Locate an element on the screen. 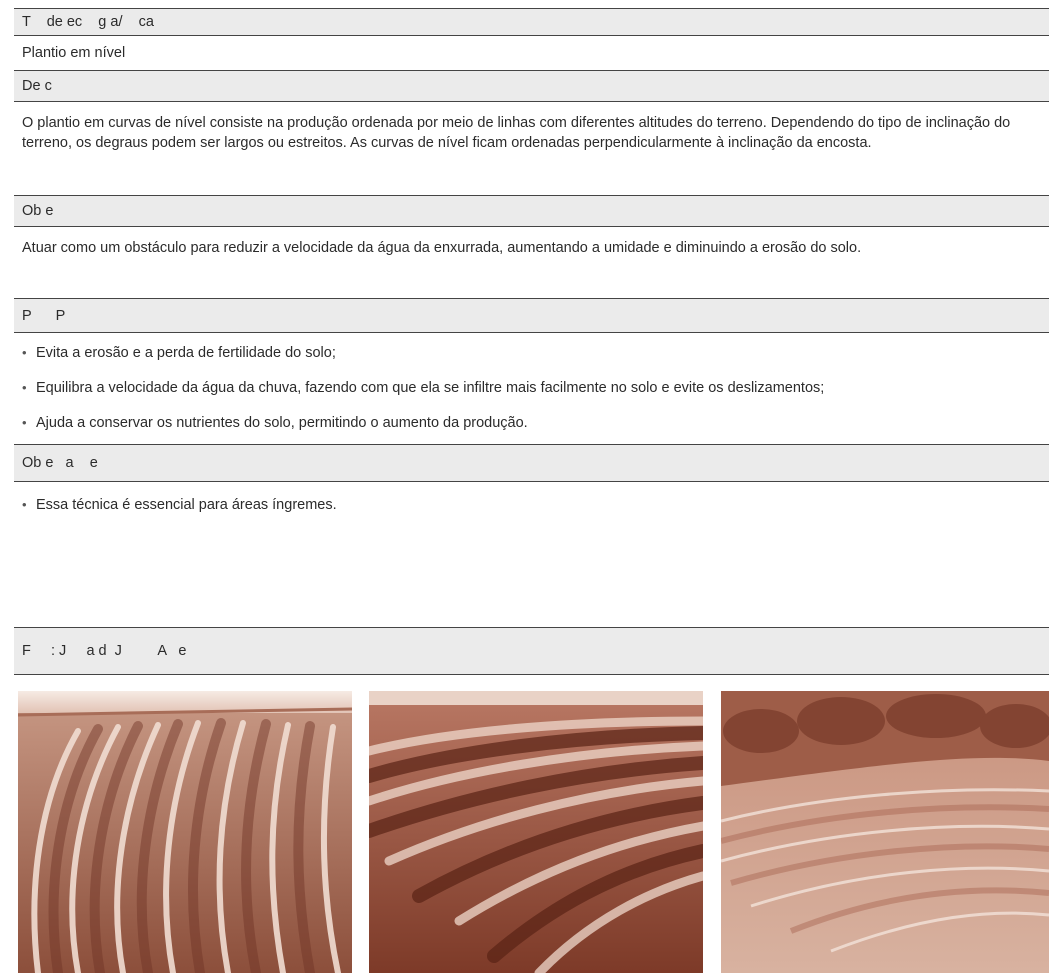 Image resolution: width=1049 pixels, height=973 pixels. photo-source-heading: F : J a d J A e is located at coordinates (104, 651).